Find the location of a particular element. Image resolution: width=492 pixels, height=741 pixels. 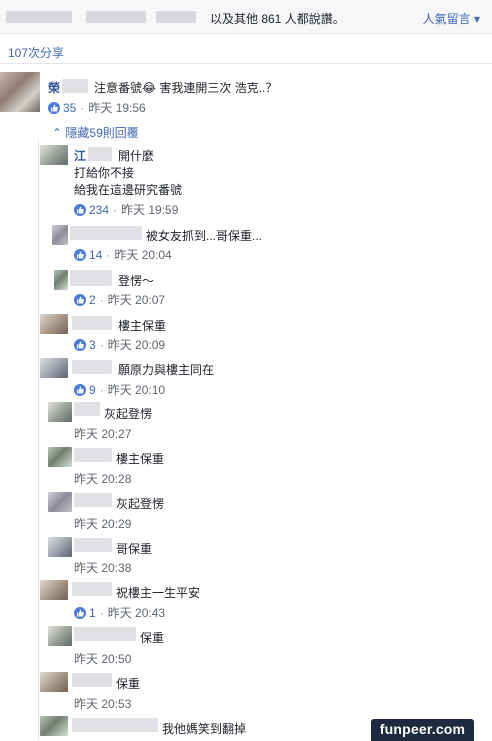

thread-line is located at coordinates (38, 440).